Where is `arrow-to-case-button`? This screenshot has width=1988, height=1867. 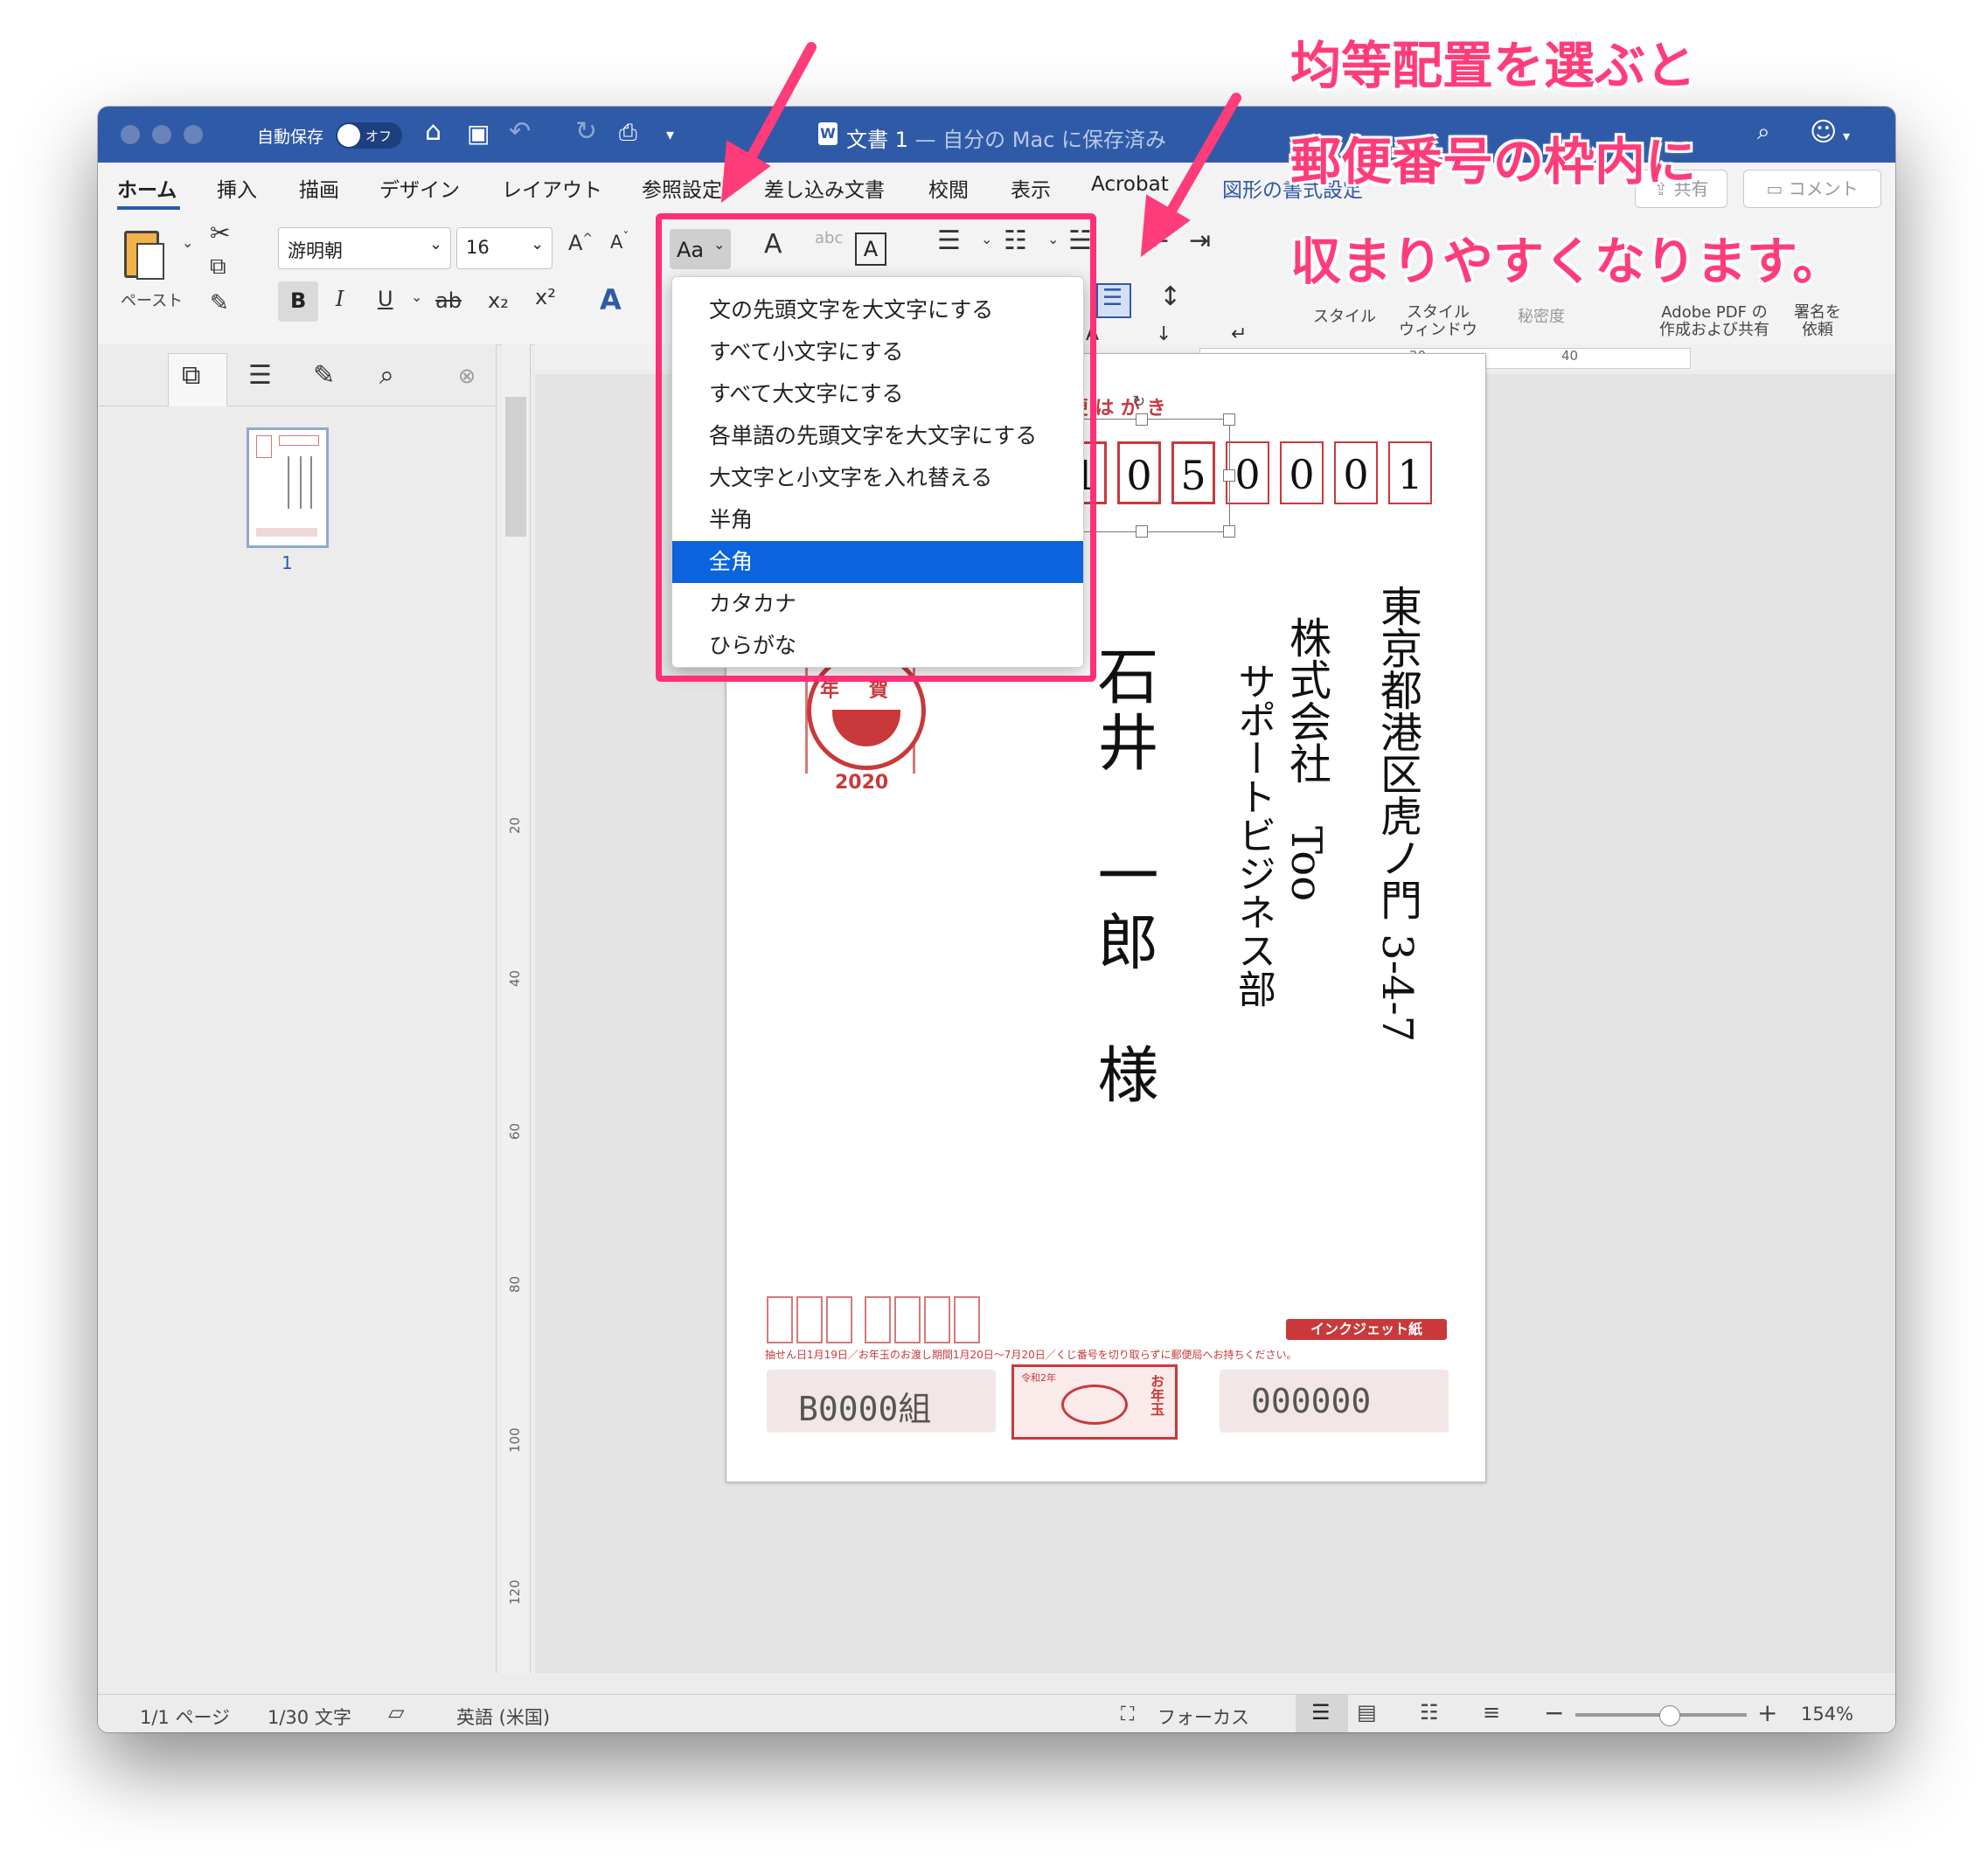 arrow-to-case-button is located at coordinates (780, 105).